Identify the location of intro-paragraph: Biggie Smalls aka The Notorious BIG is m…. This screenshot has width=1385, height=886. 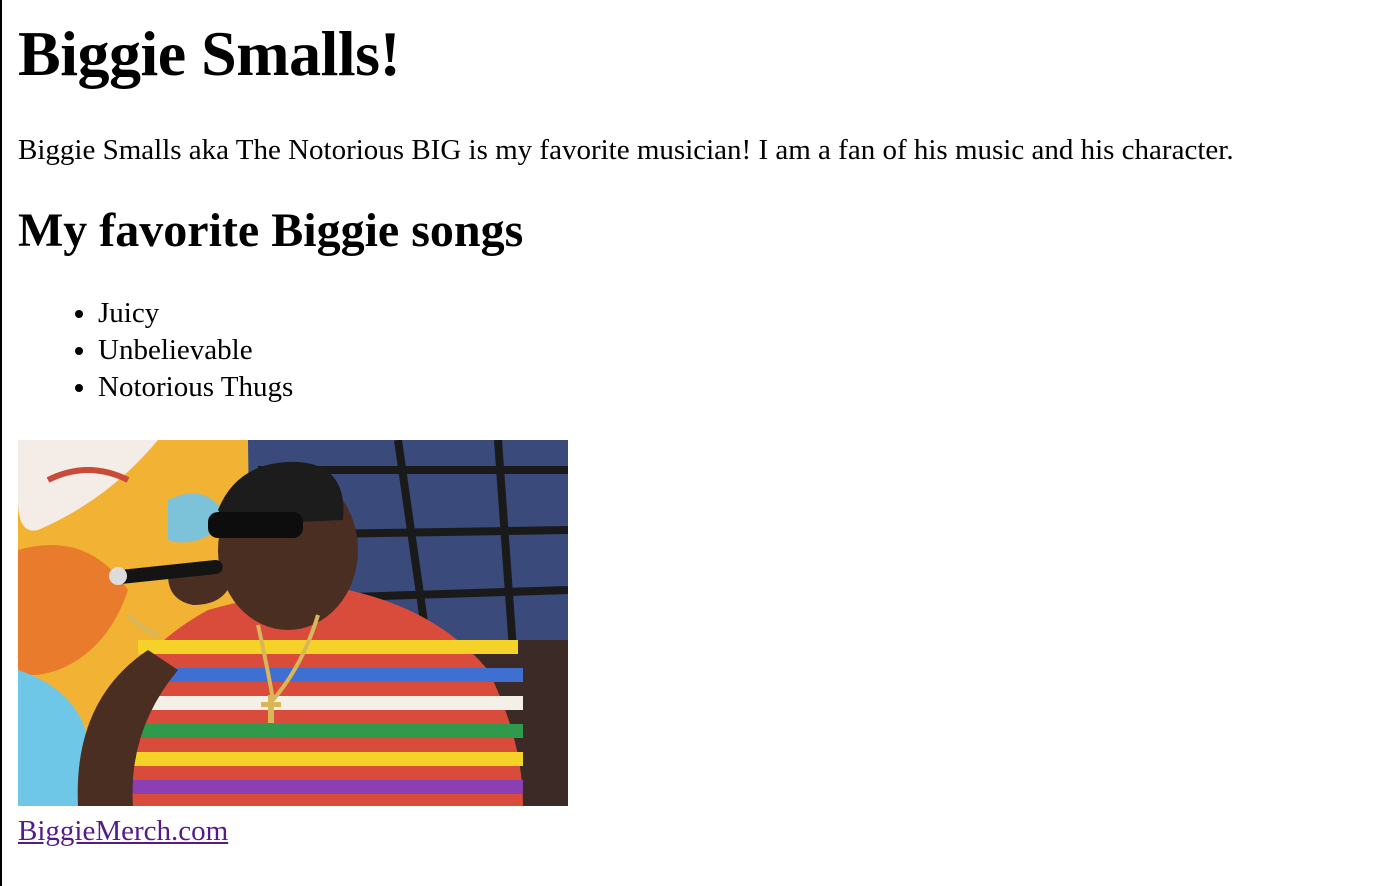
(626, 150).